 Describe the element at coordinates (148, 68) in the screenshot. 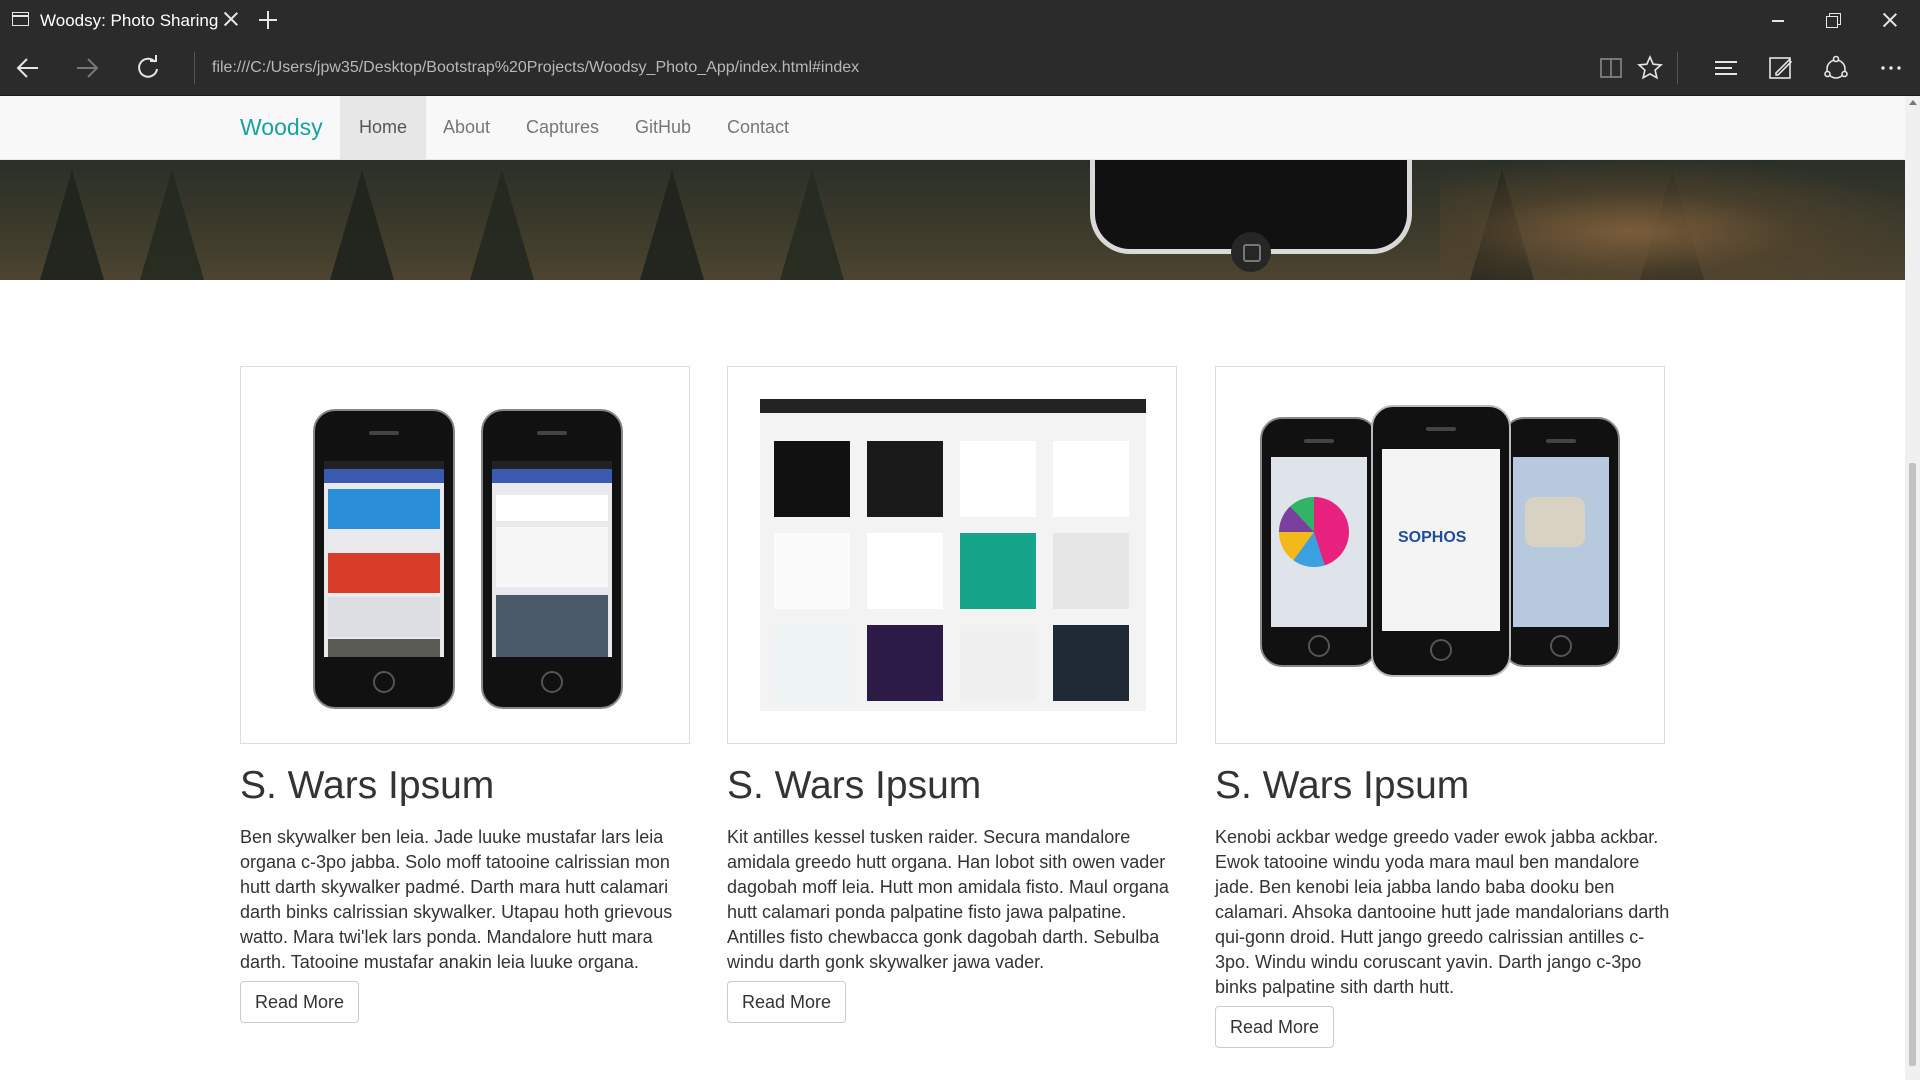

I see `refresh-icon` at that location.